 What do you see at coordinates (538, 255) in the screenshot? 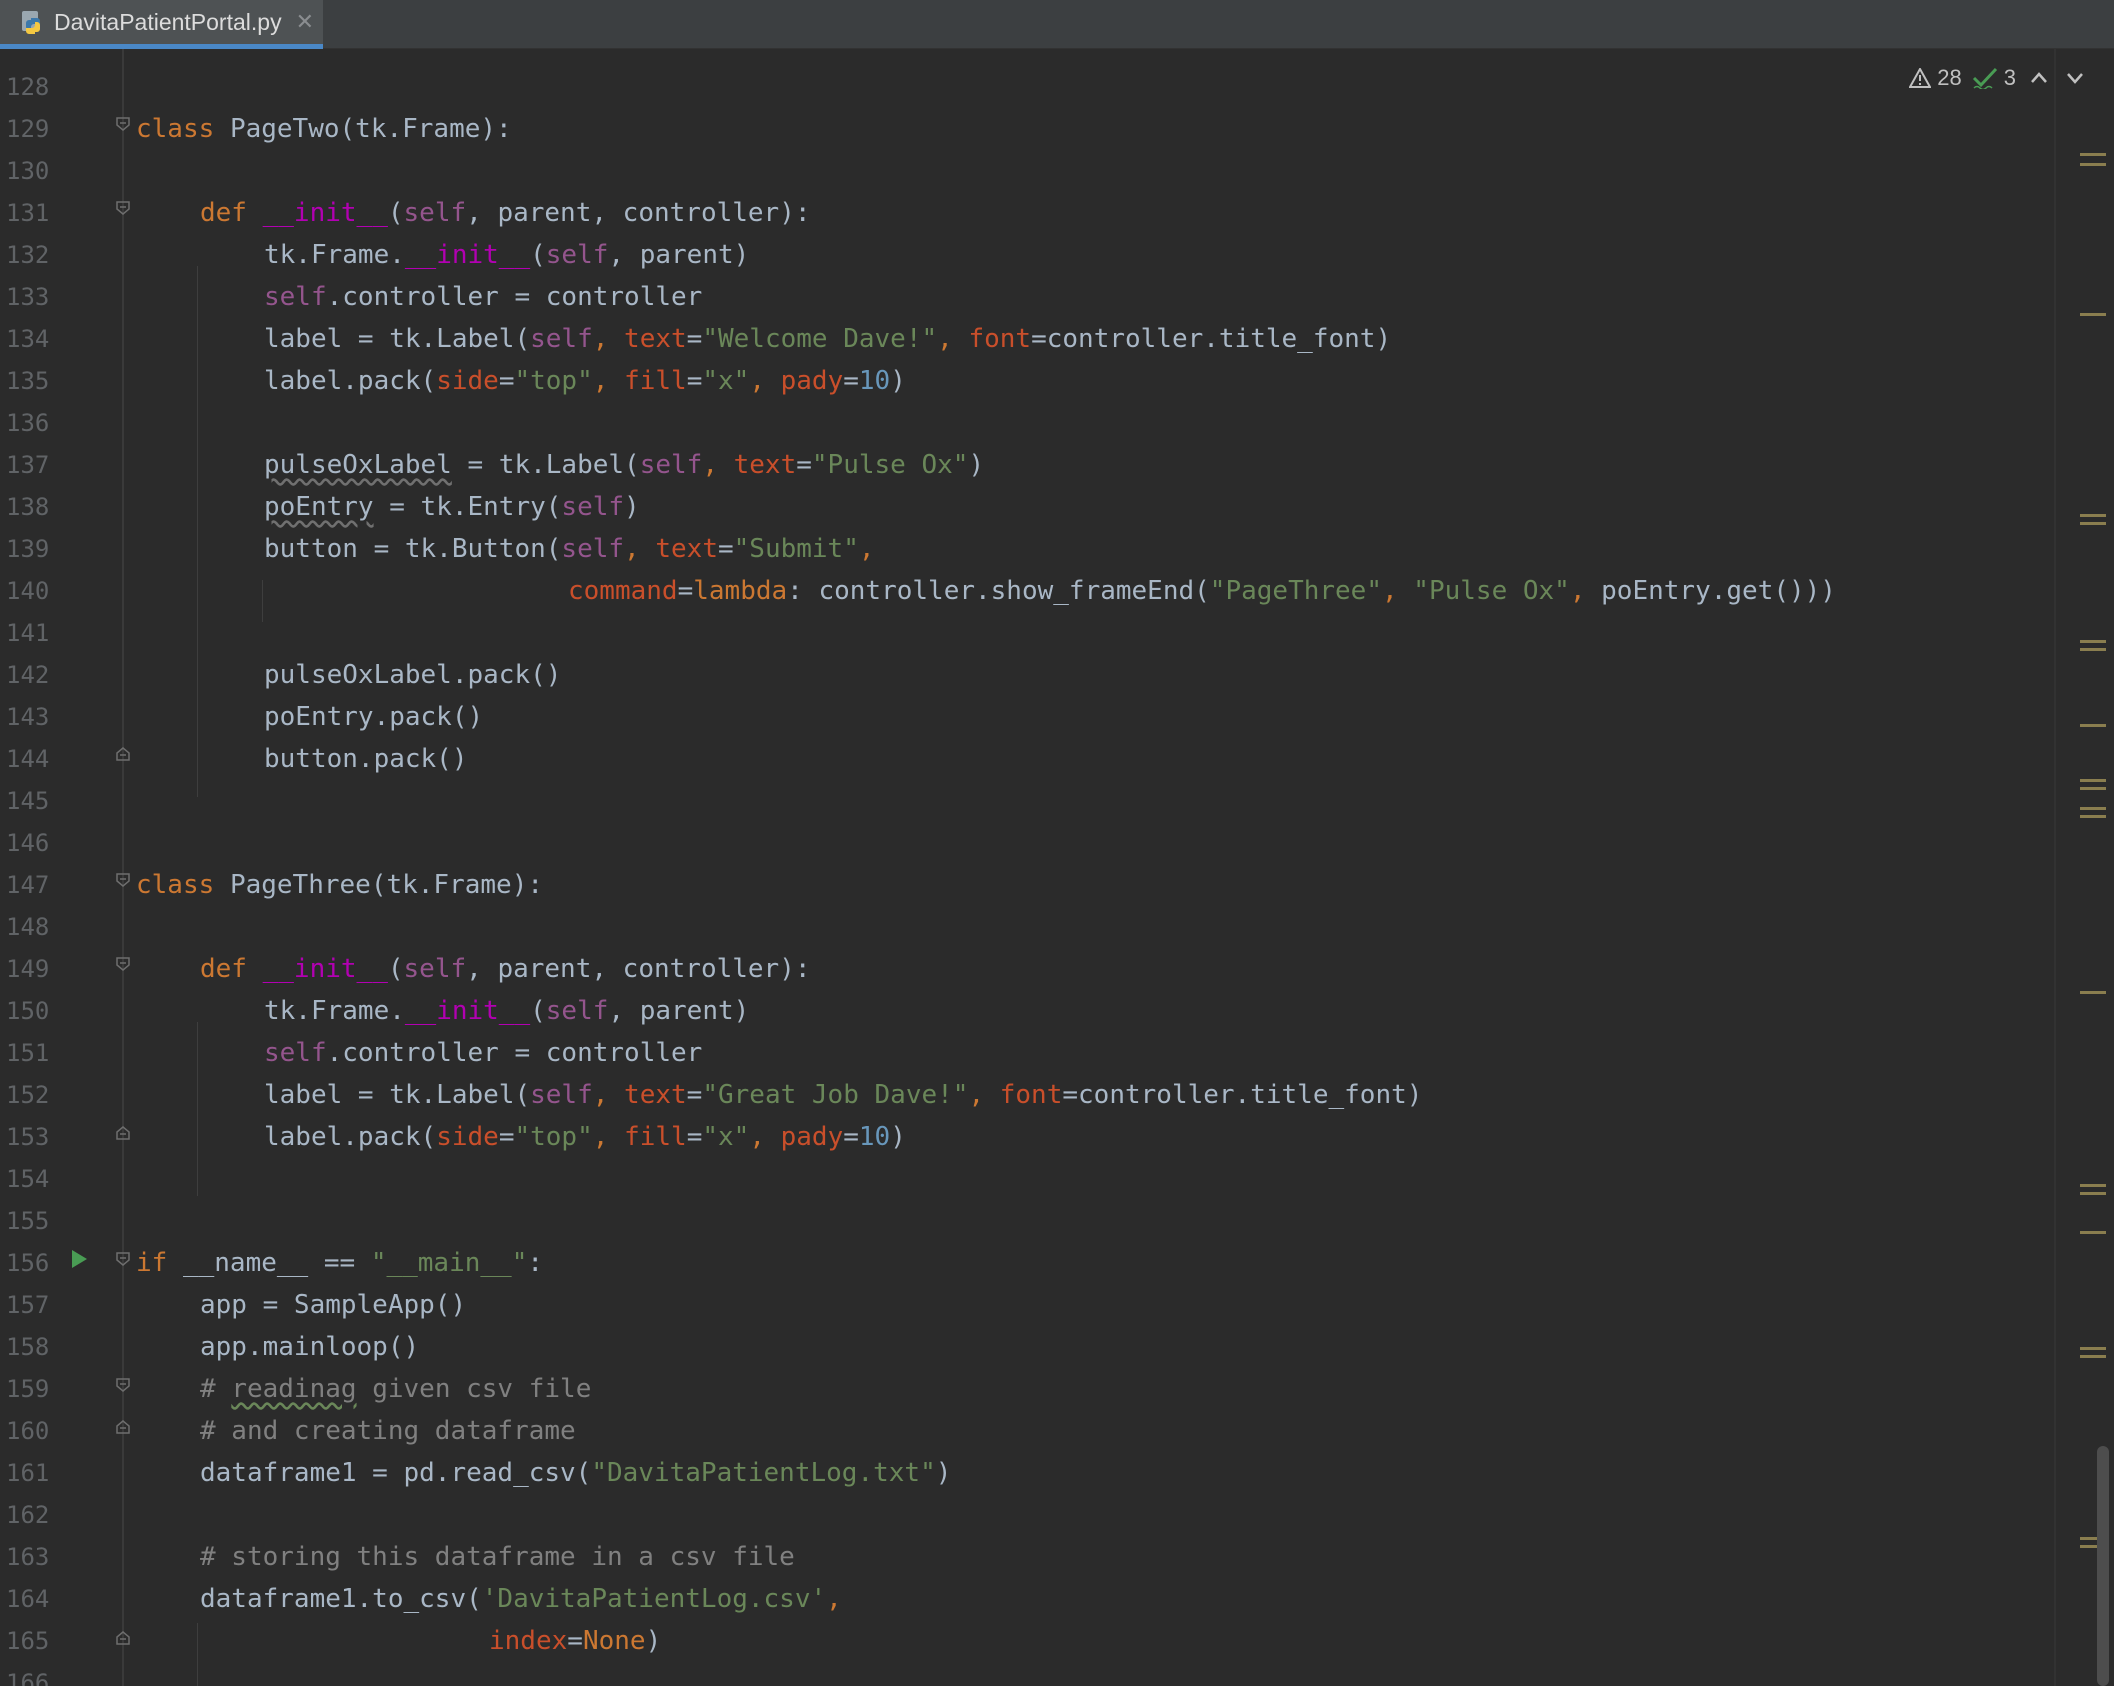
I see `punct: (` at bounding box center [538, 255].